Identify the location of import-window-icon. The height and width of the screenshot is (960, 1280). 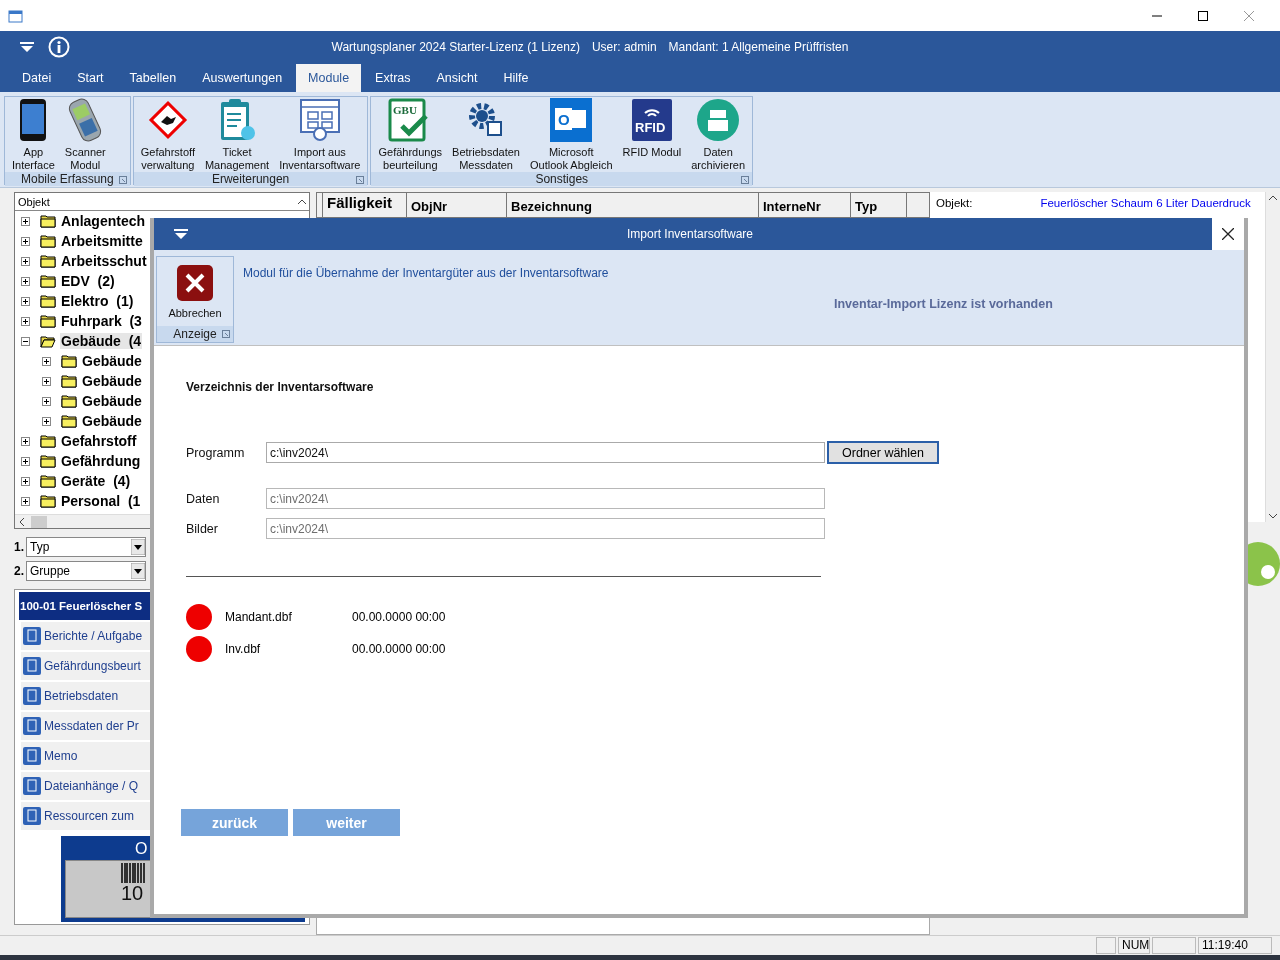
(319, 120).